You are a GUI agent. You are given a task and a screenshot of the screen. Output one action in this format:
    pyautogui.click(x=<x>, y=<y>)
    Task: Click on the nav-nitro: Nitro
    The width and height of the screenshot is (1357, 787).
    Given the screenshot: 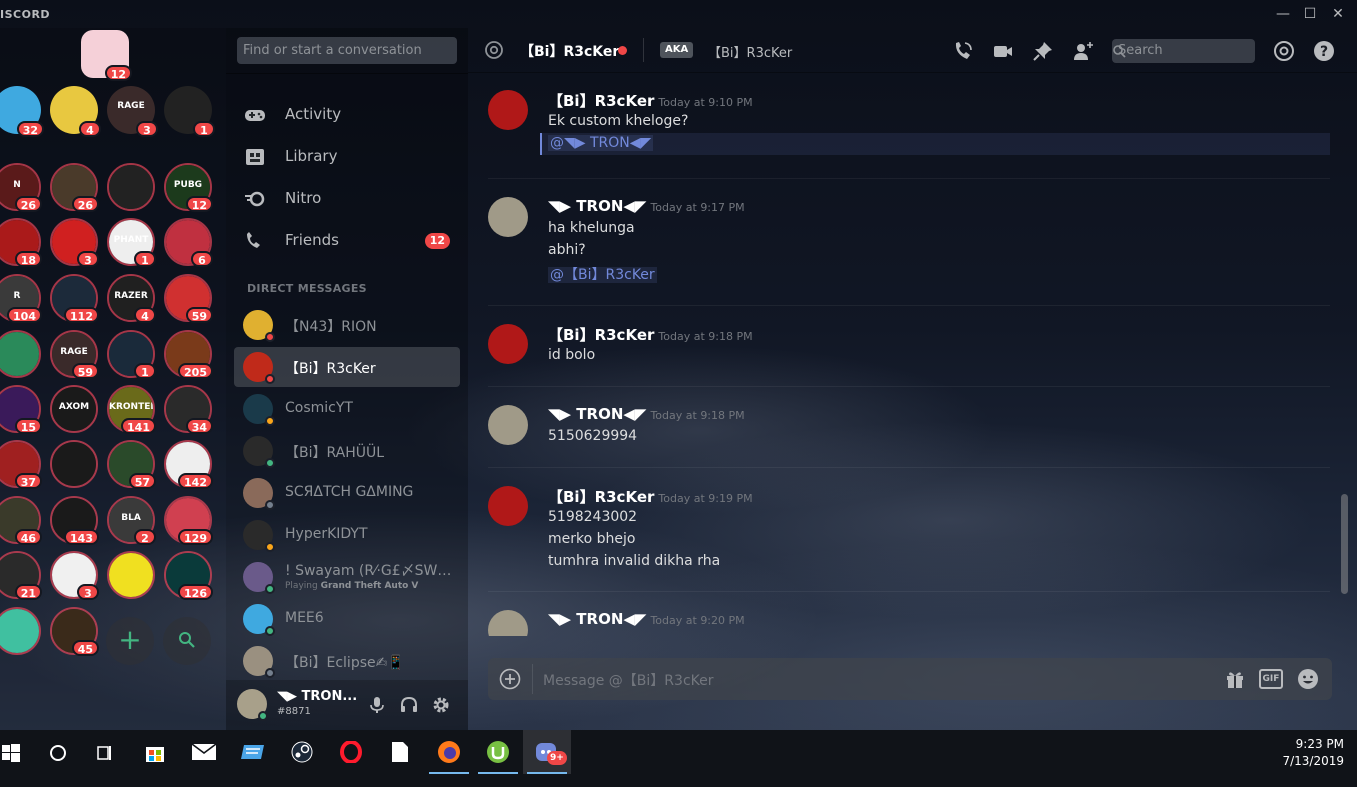 What is the action you would take?
    pyautogui.click(x=347, y=199)
    